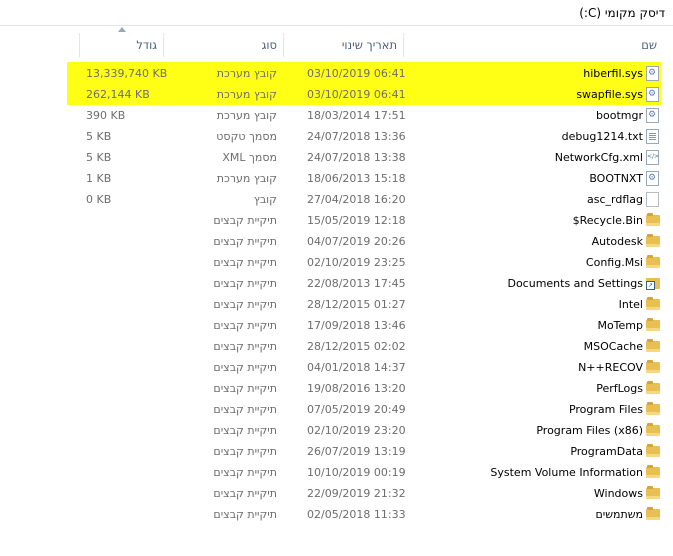 The image size is (673, 556). Describe the element at coordinates (99, 178) in the screenshot. I see `file-size: 1 KB` at that location.